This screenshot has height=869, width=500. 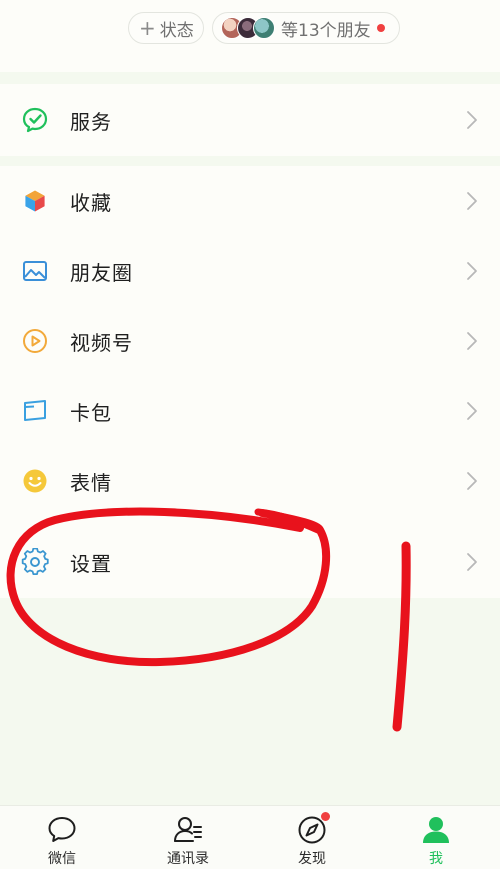 I want to click on menu-item-channels: 视频号, so click(x=250, y=341).